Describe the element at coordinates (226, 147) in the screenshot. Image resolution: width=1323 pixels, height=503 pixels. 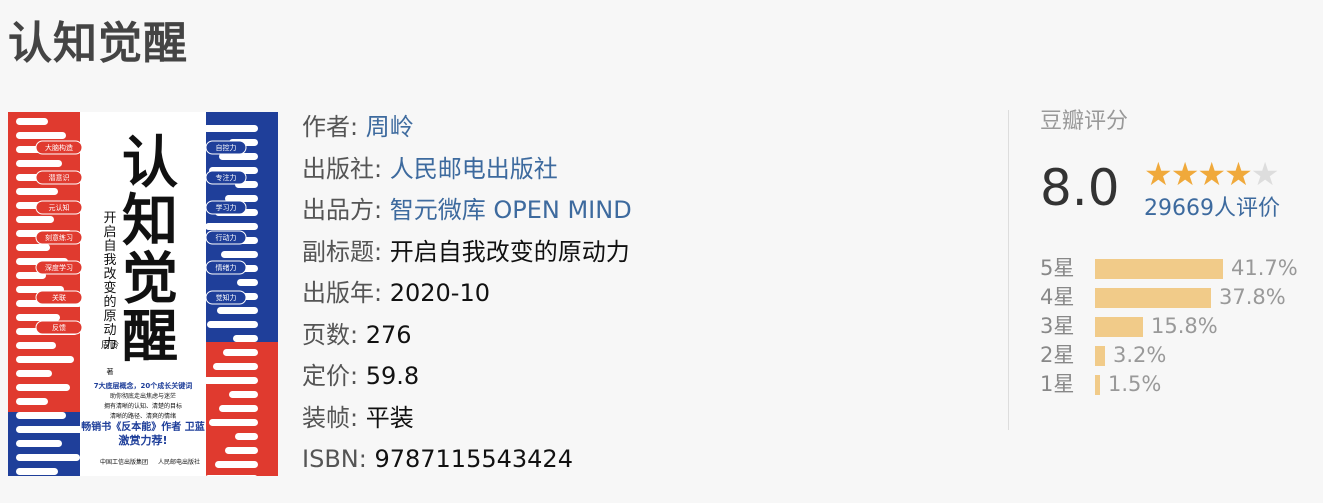
I see `cover-tag-right: 自控力` at that location.